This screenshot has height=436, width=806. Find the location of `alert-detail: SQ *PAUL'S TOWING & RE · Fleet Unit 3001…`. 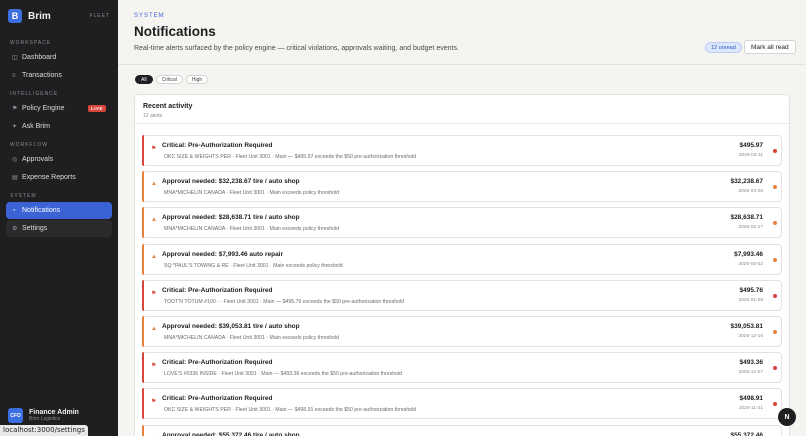

alert-detail: SQ *PAUL'S TOWING & RE · Fleet Unit 3001… is located at coordinates (253, 265).